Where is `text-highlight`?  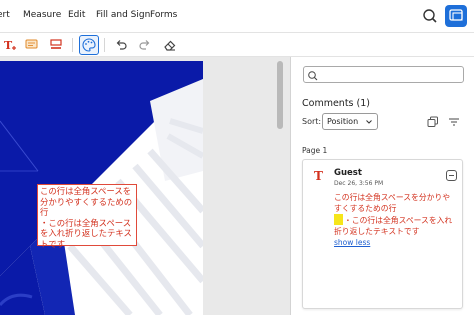 text-highlight is located at coordinates (338, 220).